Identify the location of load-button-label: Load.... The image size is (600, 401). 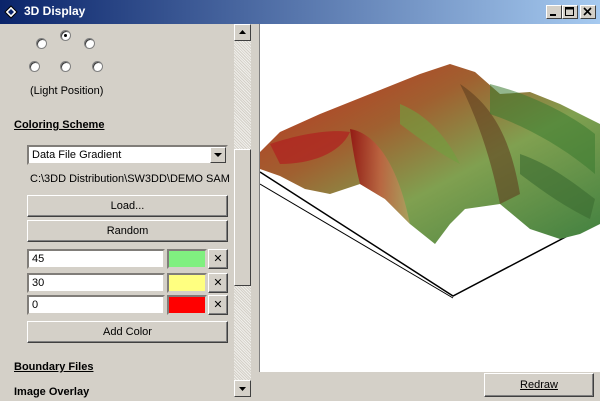
(127, 206).